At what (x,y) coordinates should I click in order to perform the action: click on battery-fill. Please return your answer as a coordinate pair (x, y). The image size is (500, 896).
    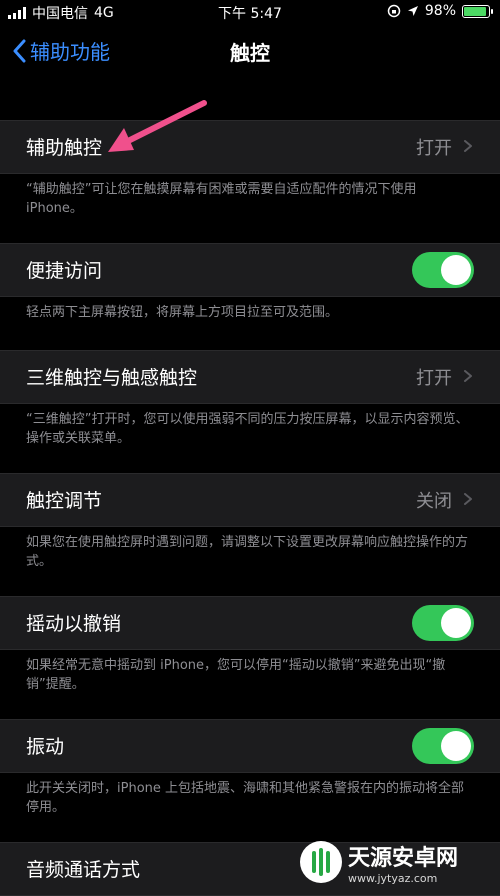
    Looking at the image, I should click on (475, 11).